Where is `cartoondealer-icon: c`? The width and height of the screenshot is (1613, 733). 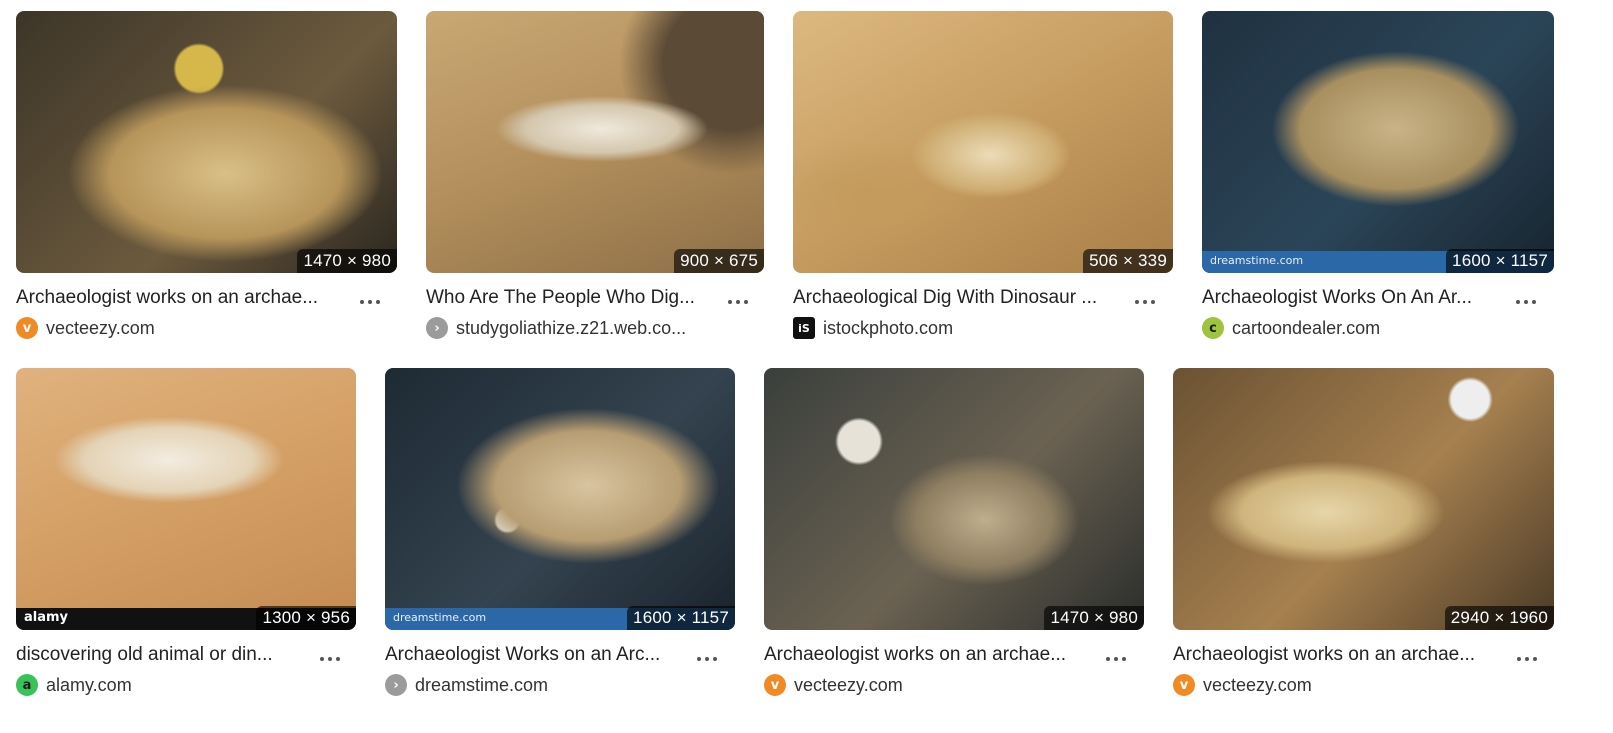
cartoondealer-icon: c is located at coordinates (1213, 328).